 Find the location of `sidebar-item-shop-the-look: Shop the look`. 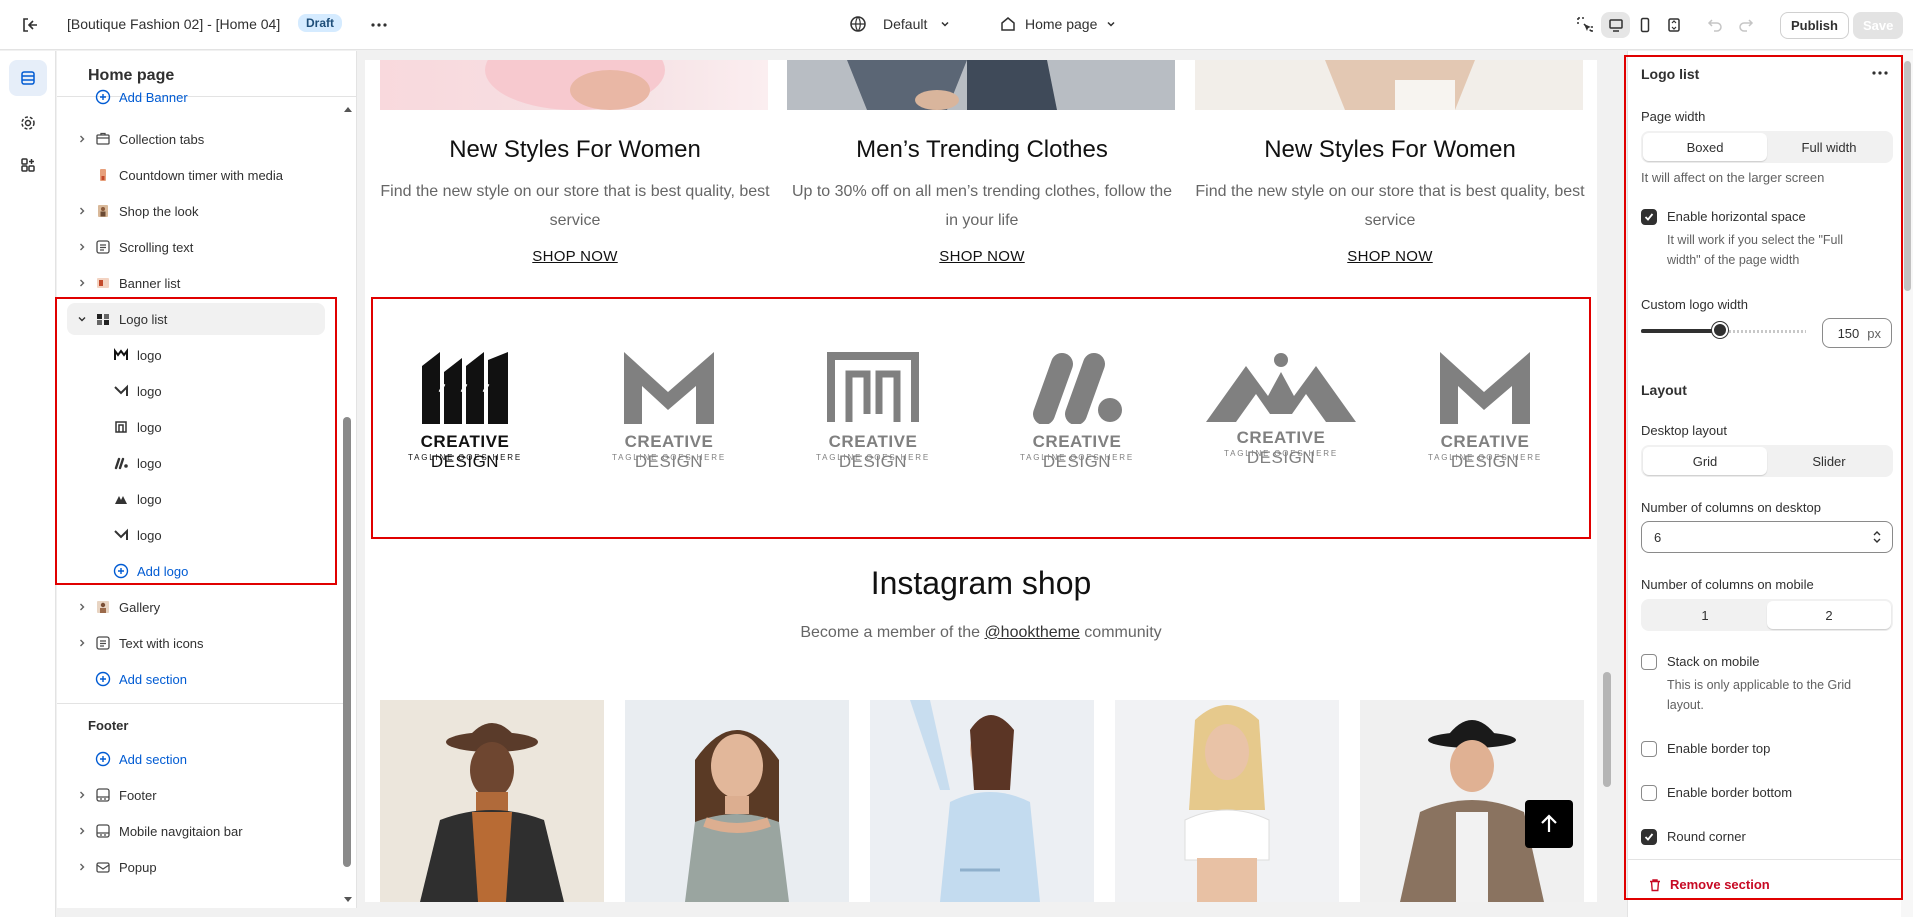

sidebar-item-shop-the-look: Shop the look is located at coordinates (211, 211).